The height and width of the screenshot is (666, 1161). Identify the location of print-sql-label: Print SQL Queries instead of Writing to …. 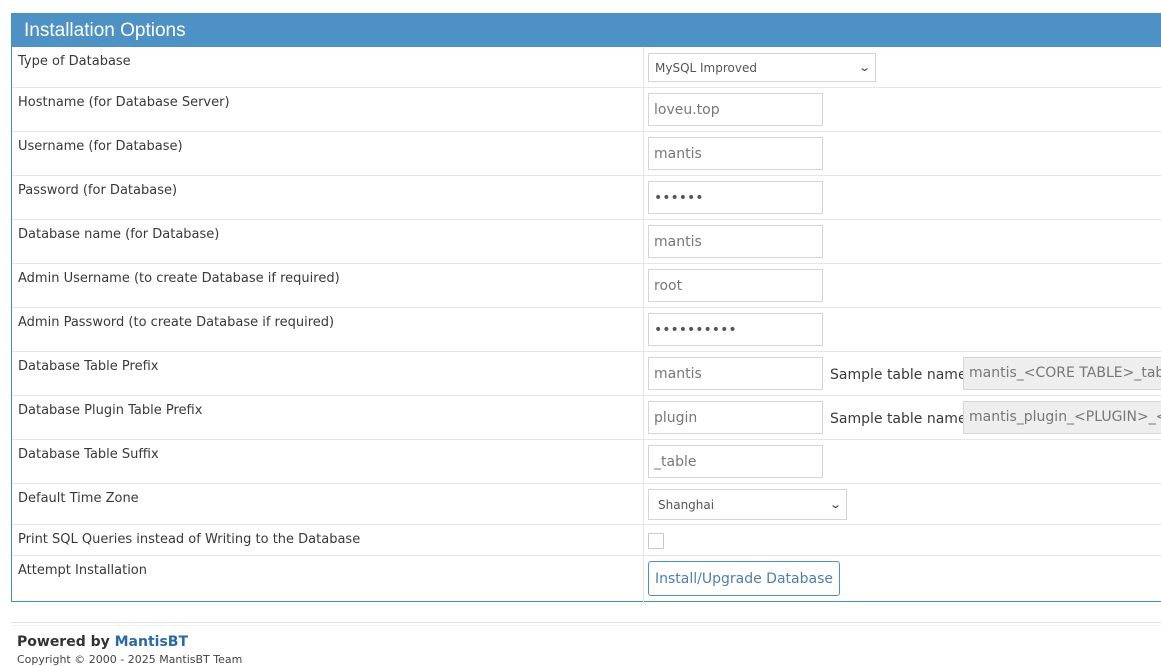
(189, 539).